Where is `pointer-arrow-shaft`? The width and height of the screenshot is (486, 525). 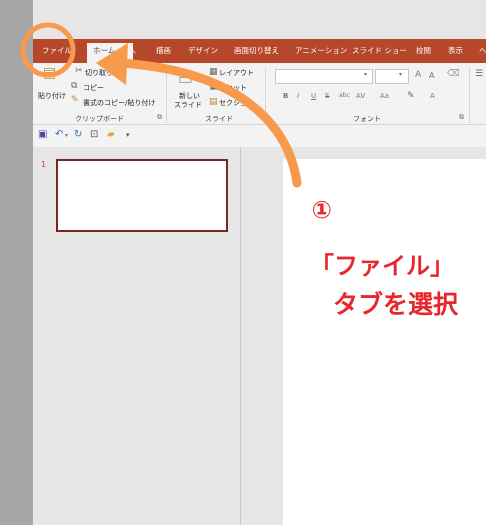 pointer-arrow-shaft is located at coordinates (208, 123).